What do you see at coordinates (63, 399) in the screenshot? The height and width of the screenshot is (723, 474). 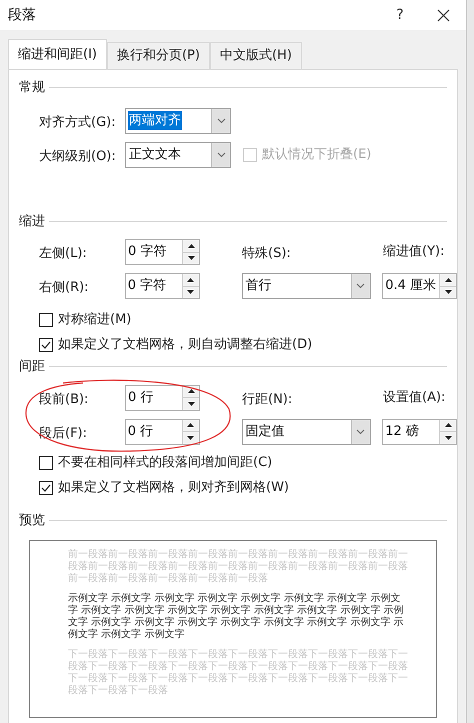 I see `field-label: 段前(B):` at bounding box center [63, 399].